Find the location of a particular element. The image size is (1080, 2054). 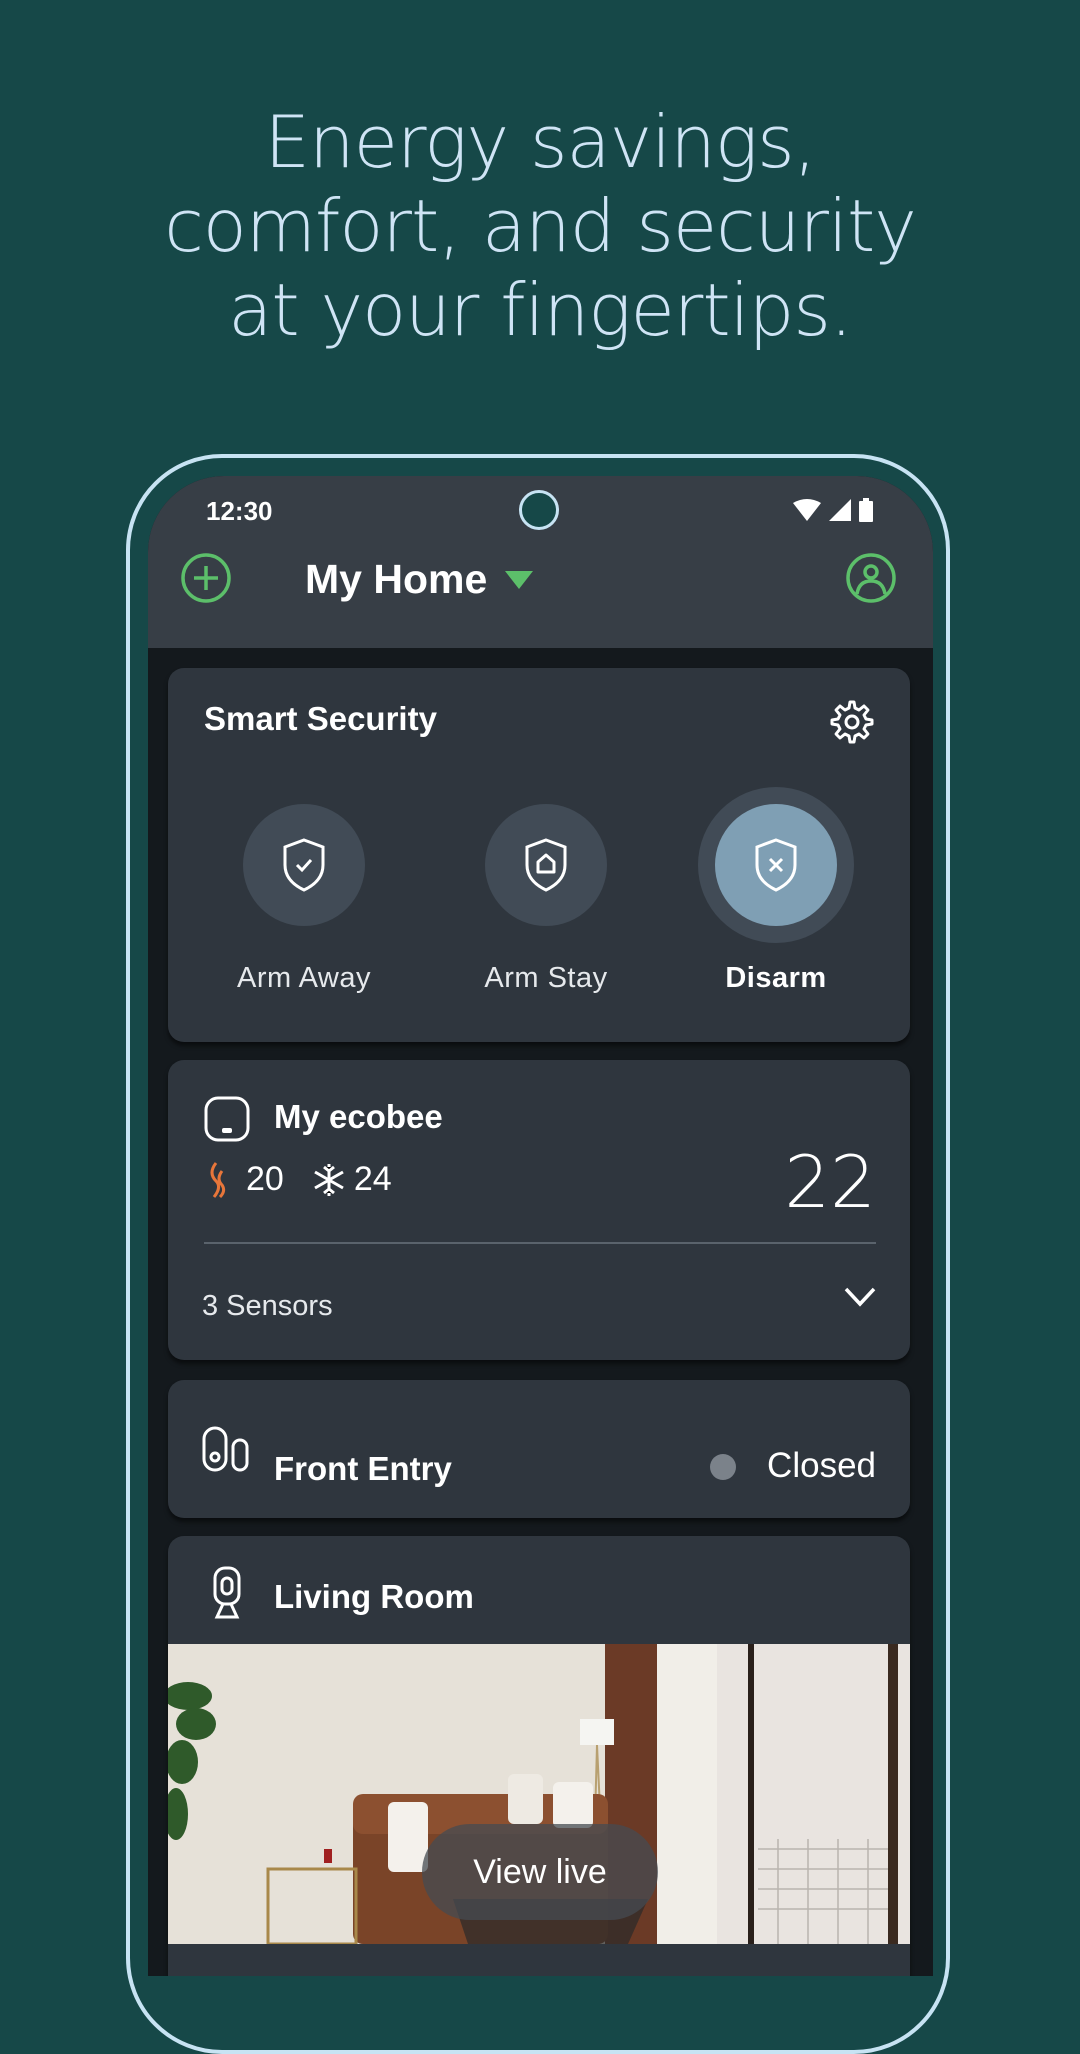

shield-x-icon is located at coordinates (776, 865).